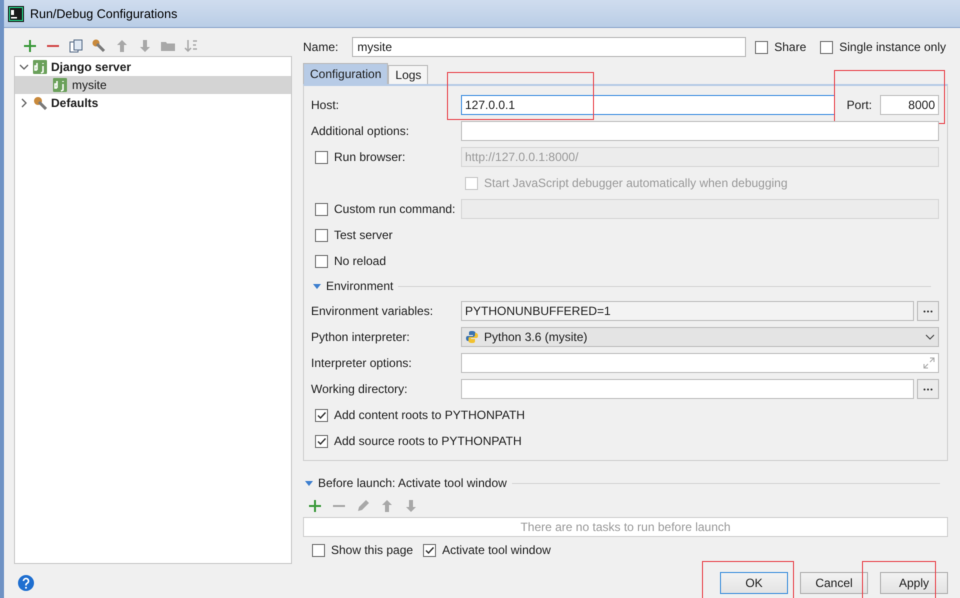 The width and height of the screenshot is (960, 598). What do you see at coordinates (790, 47) in the screenshot?
I see `checkbox-label: Share` at bounding box center [790, 47].